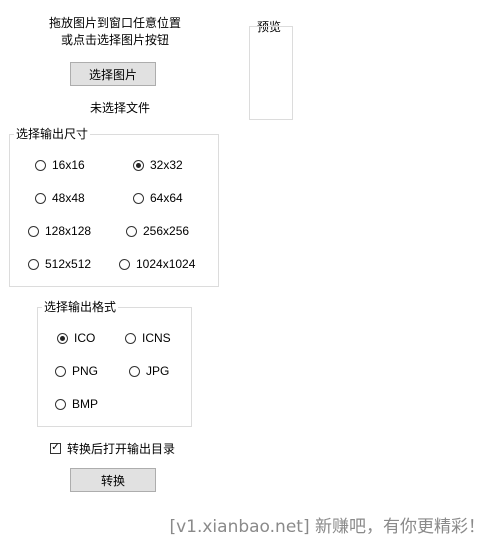  I want to click on preview-box, so click(271, 73).